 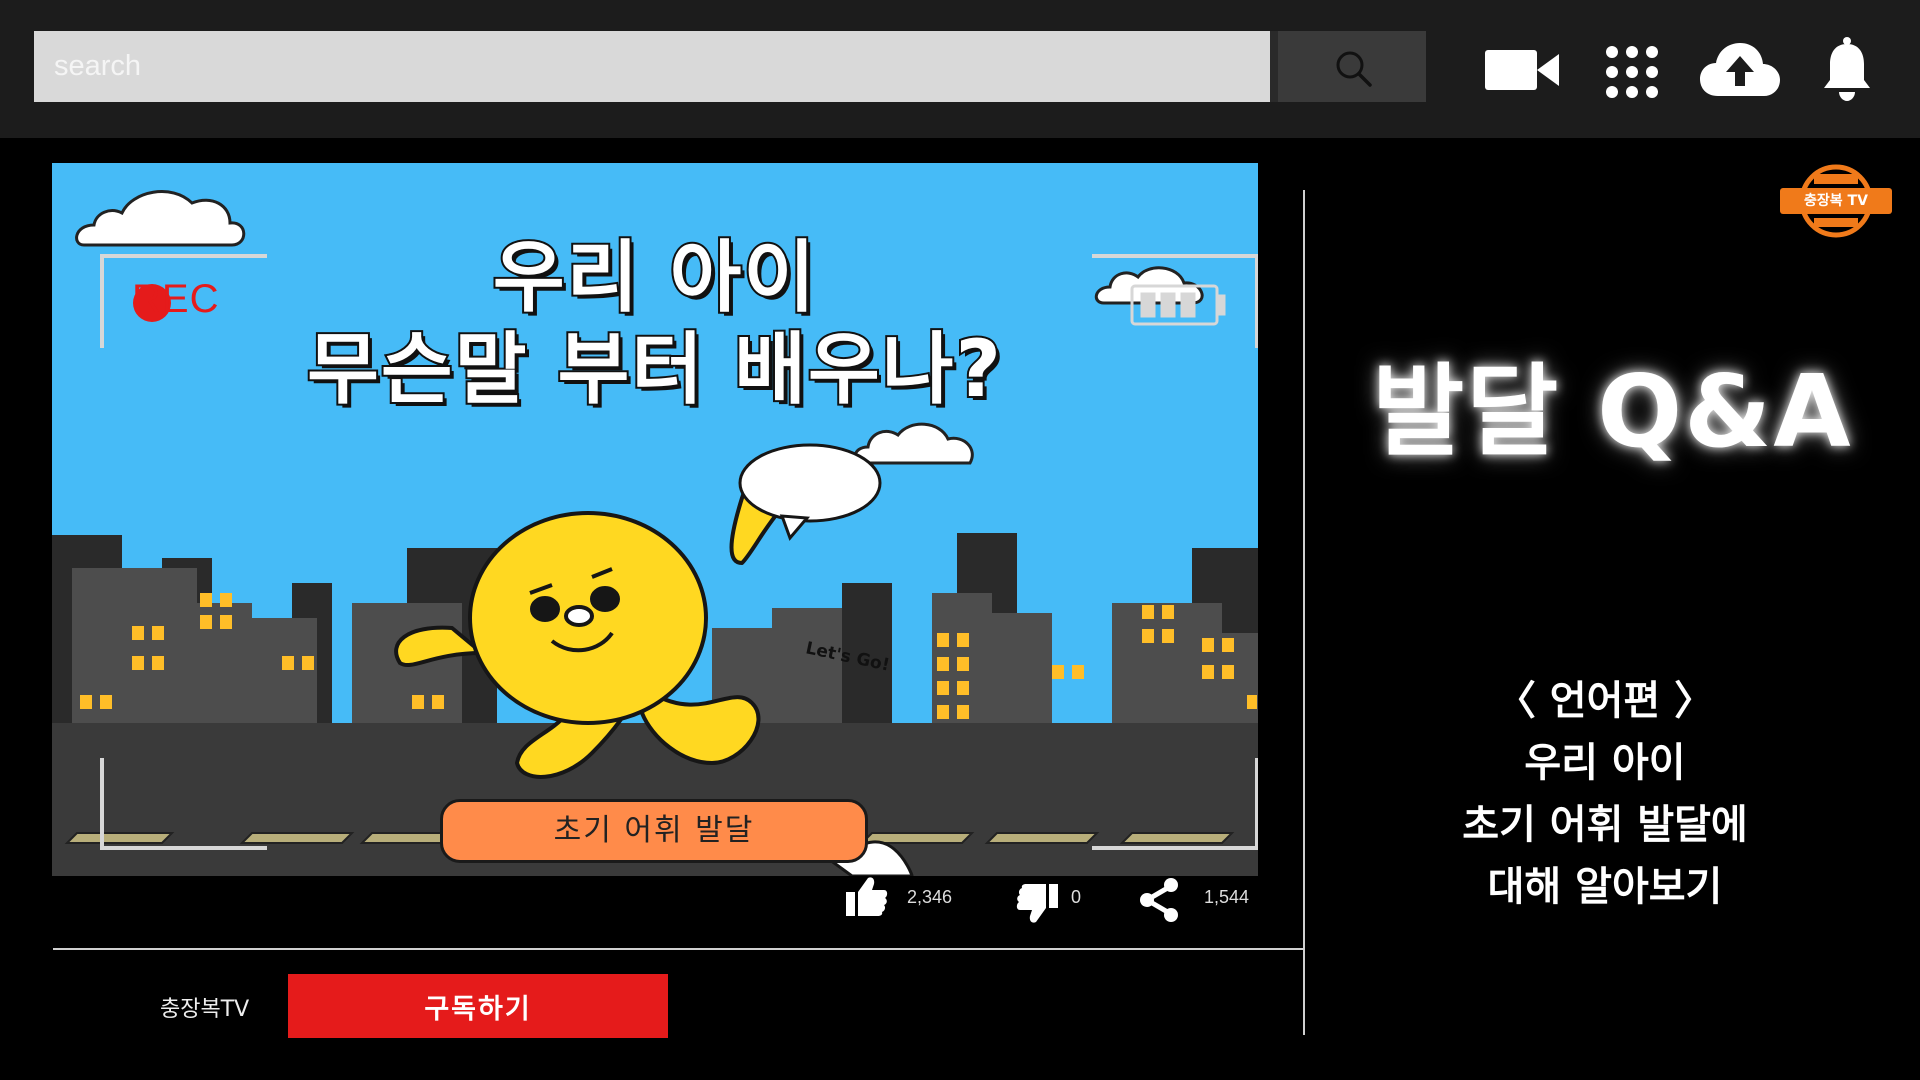 What do you see at coordinates (1354, 69) in the screenshot?
I see `search-icon` at bounding box center [1354, 69].